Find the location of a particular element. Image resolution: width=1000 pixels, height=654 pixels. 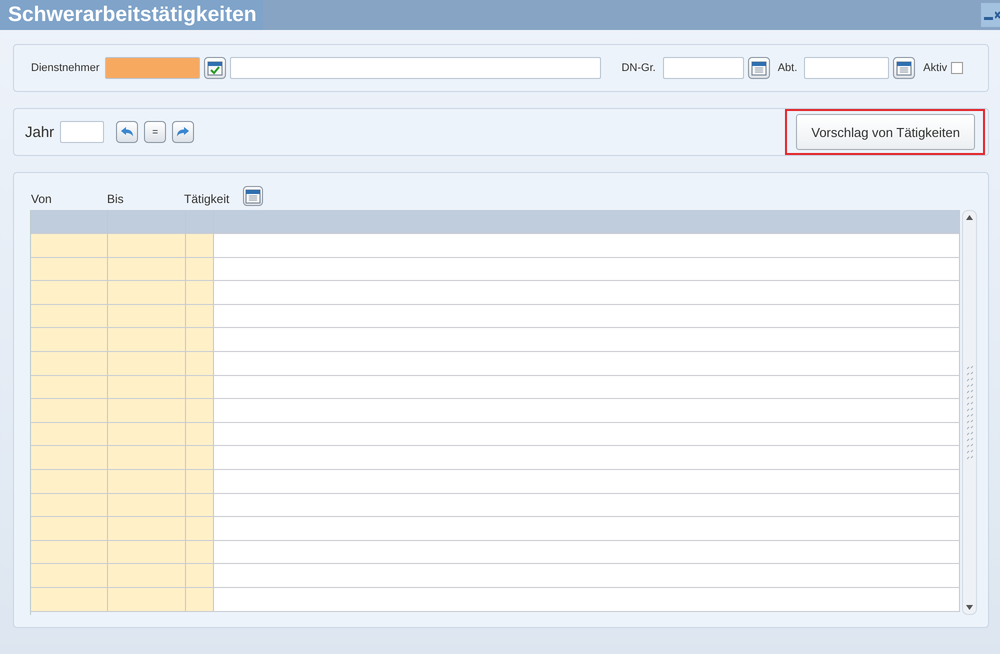

previous-year-button is located at coordinates (127, 132).